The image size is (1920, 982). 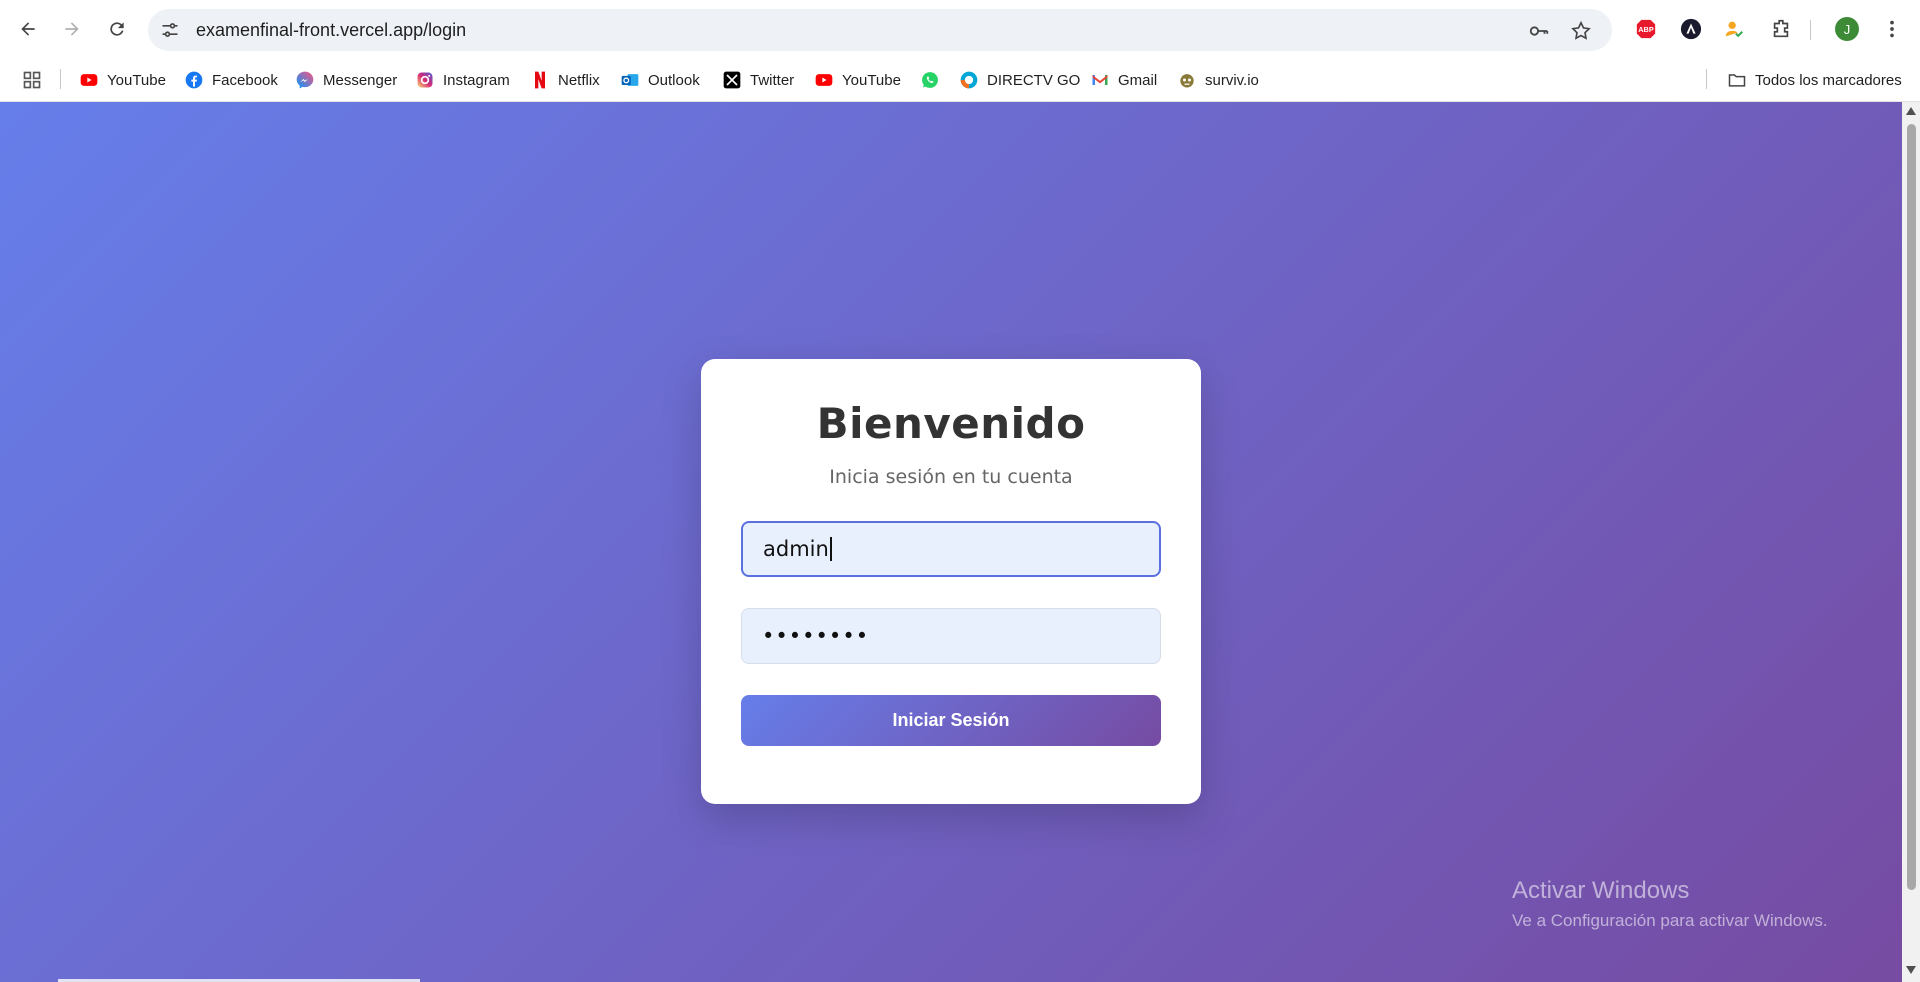 I want to click on instagram-icon, so click(x=425, y=80).